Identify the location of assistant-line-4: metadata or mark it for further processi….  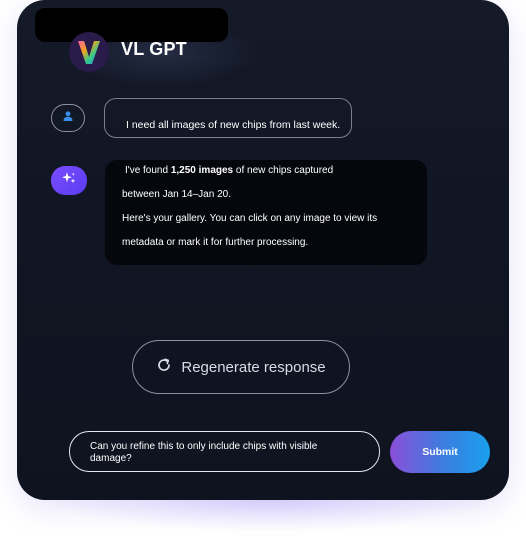
(215, 242).